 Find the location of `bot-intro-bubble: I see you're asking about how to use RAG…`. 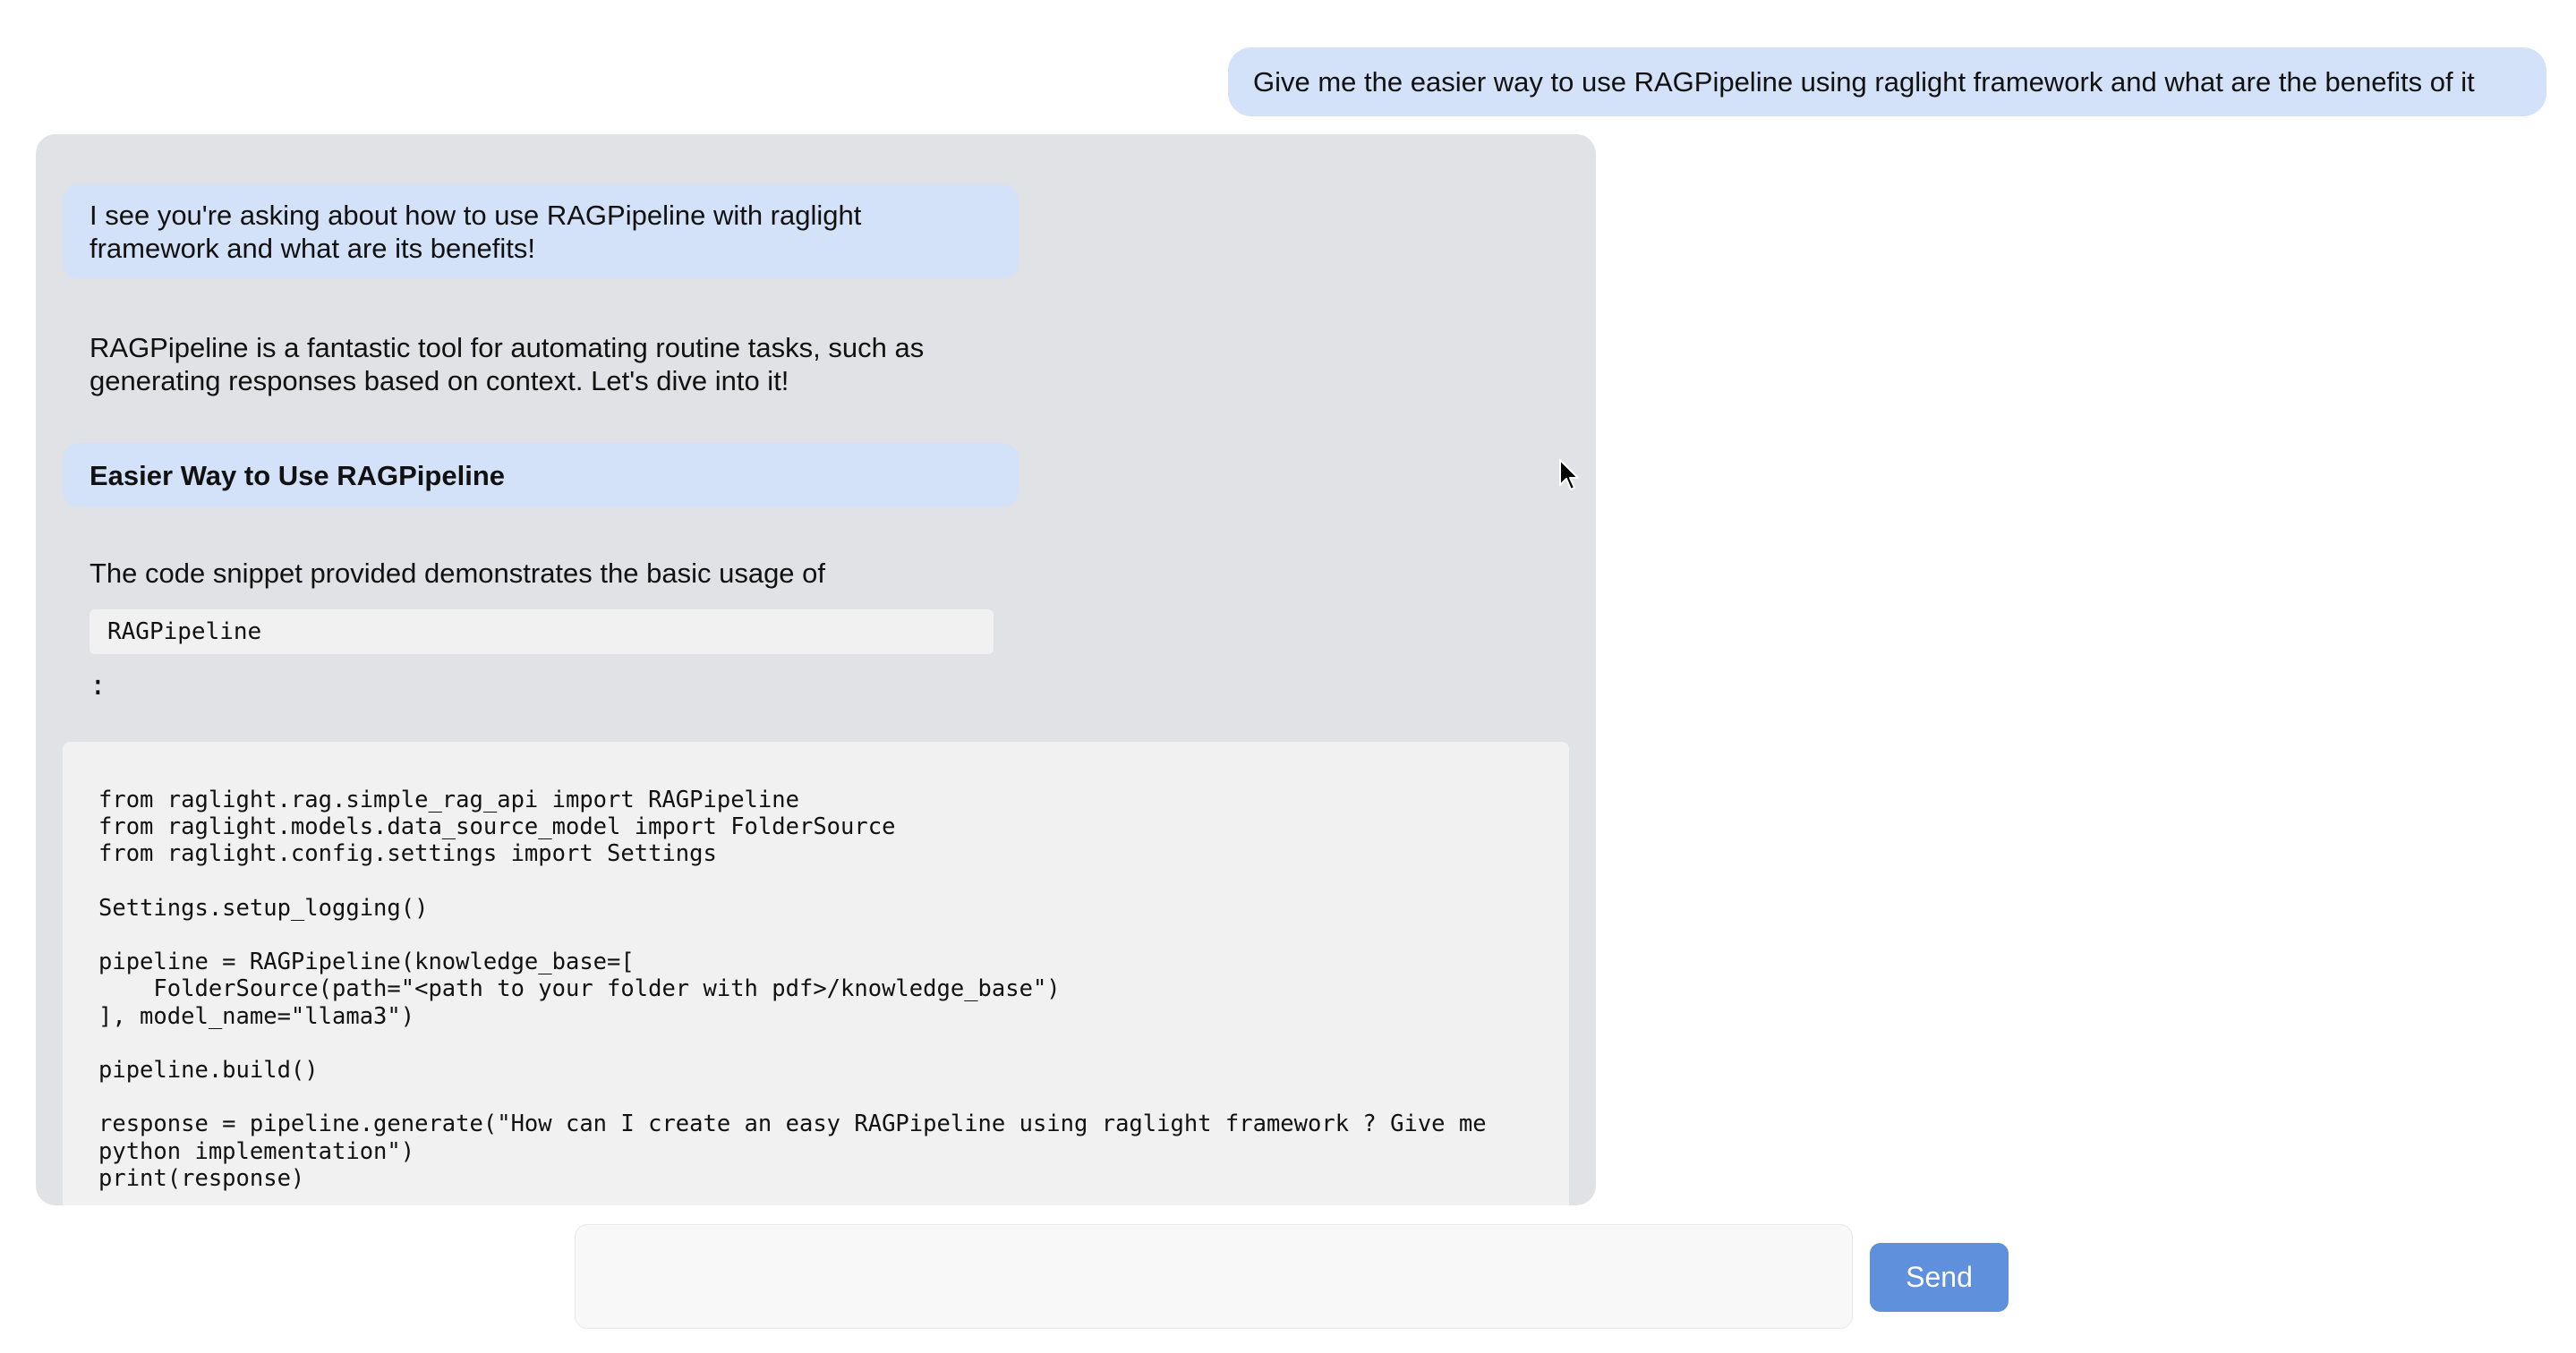

bot-intro-bubble: I see you're asking about how to use RAG… is located at coordinates (541, 231).